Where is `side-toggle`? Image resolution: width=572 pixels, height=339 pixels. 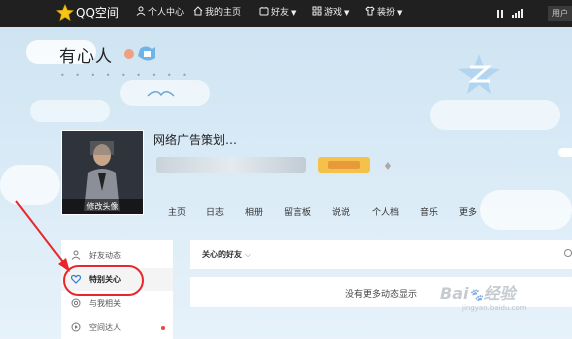
side-toggle is located at coordinates (565, 152).